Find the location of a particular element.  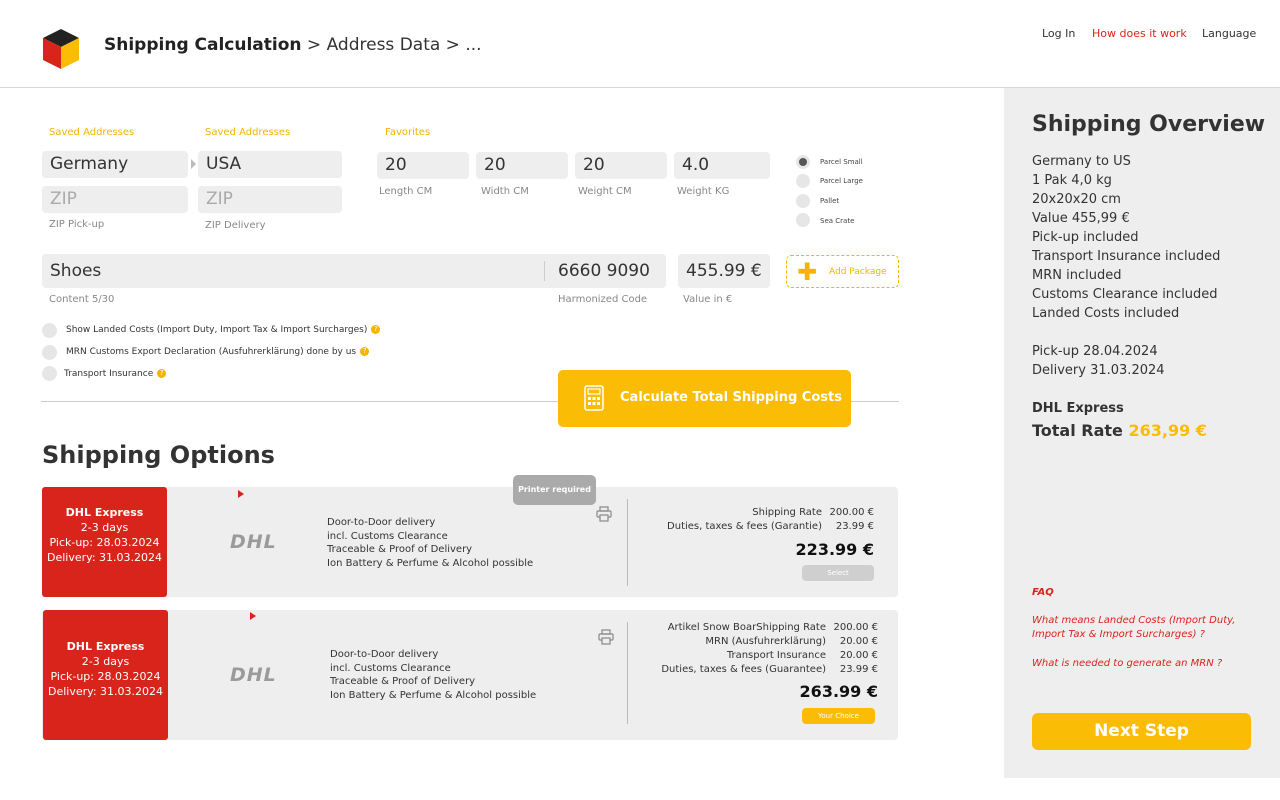

zip-pickup-label: ZIP Pick-up is located at coordinates (77, 224).